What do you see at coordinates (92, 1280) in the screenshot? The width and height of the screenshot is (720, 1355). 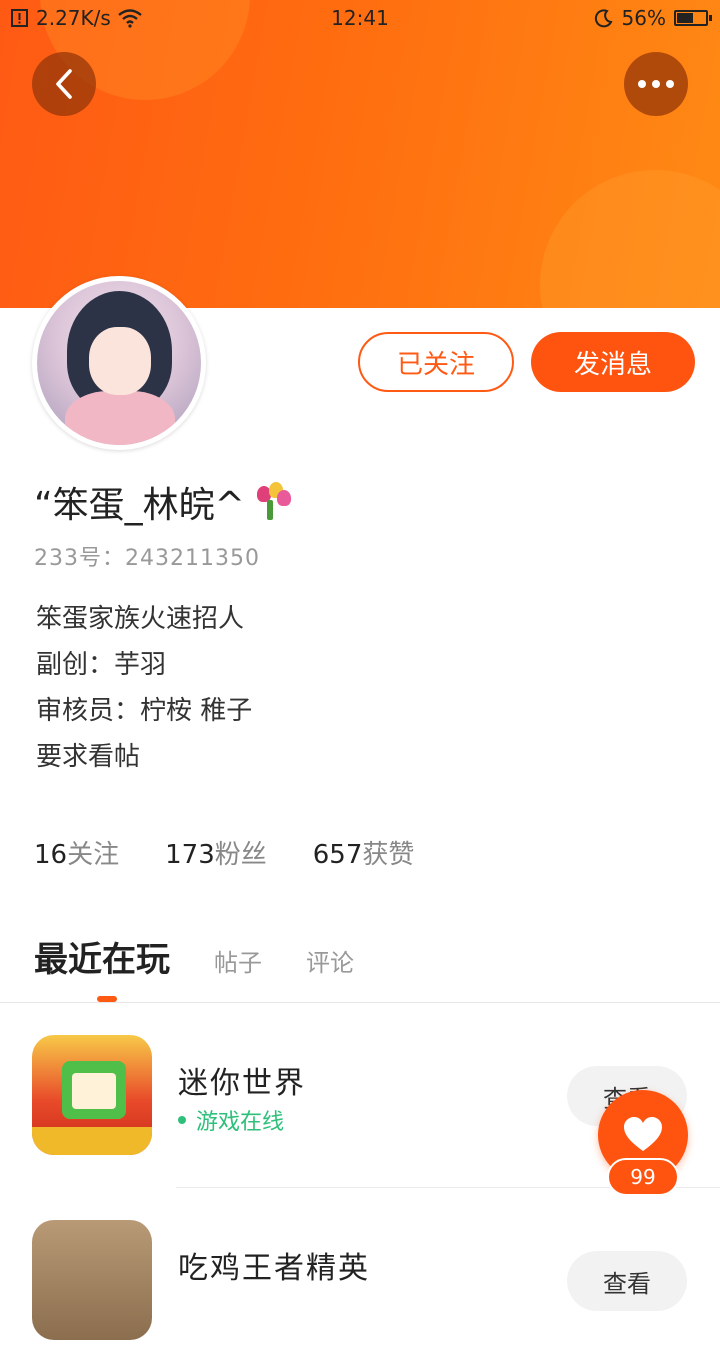 I see `game-icon-pubg` at bounding box center [92, 1280].